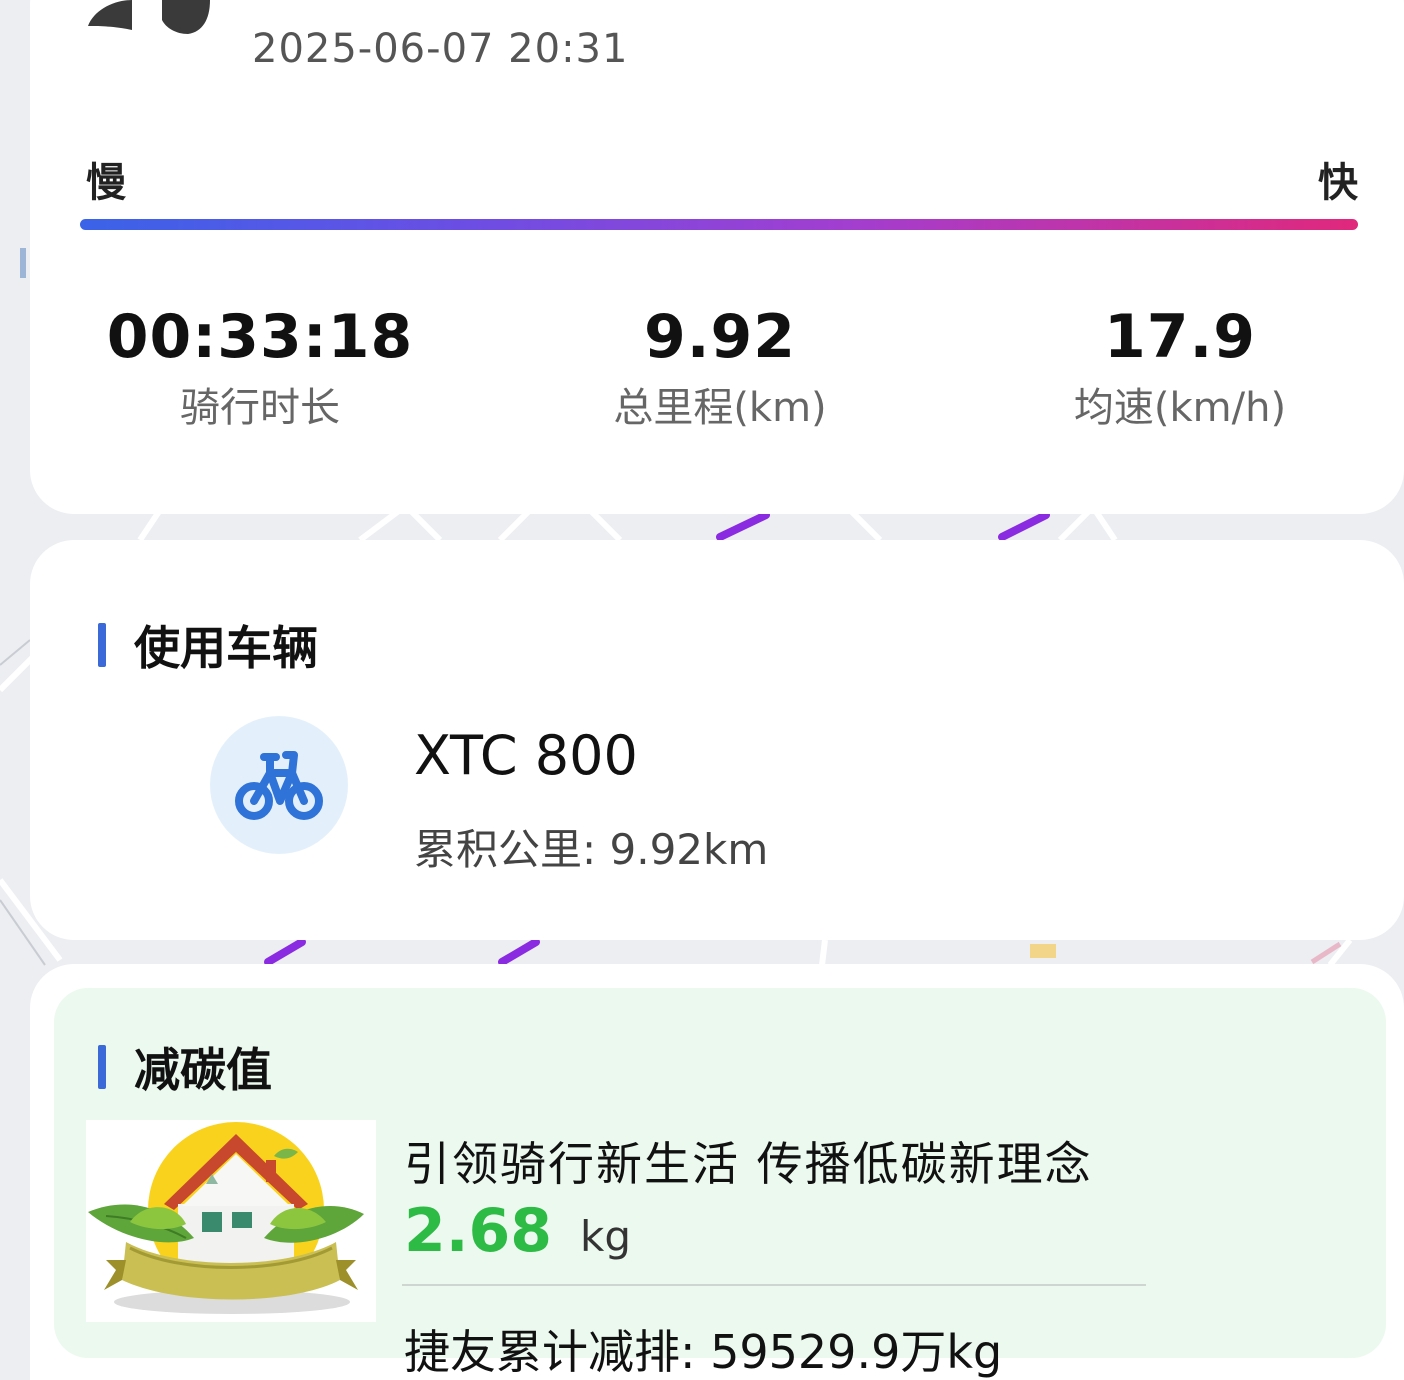 The image size is (1404, 1380). What do you see at coordinates (260, 337) in the screenshot?
I see `duration-value: 00:33:18` at bounding box center [260, 337].